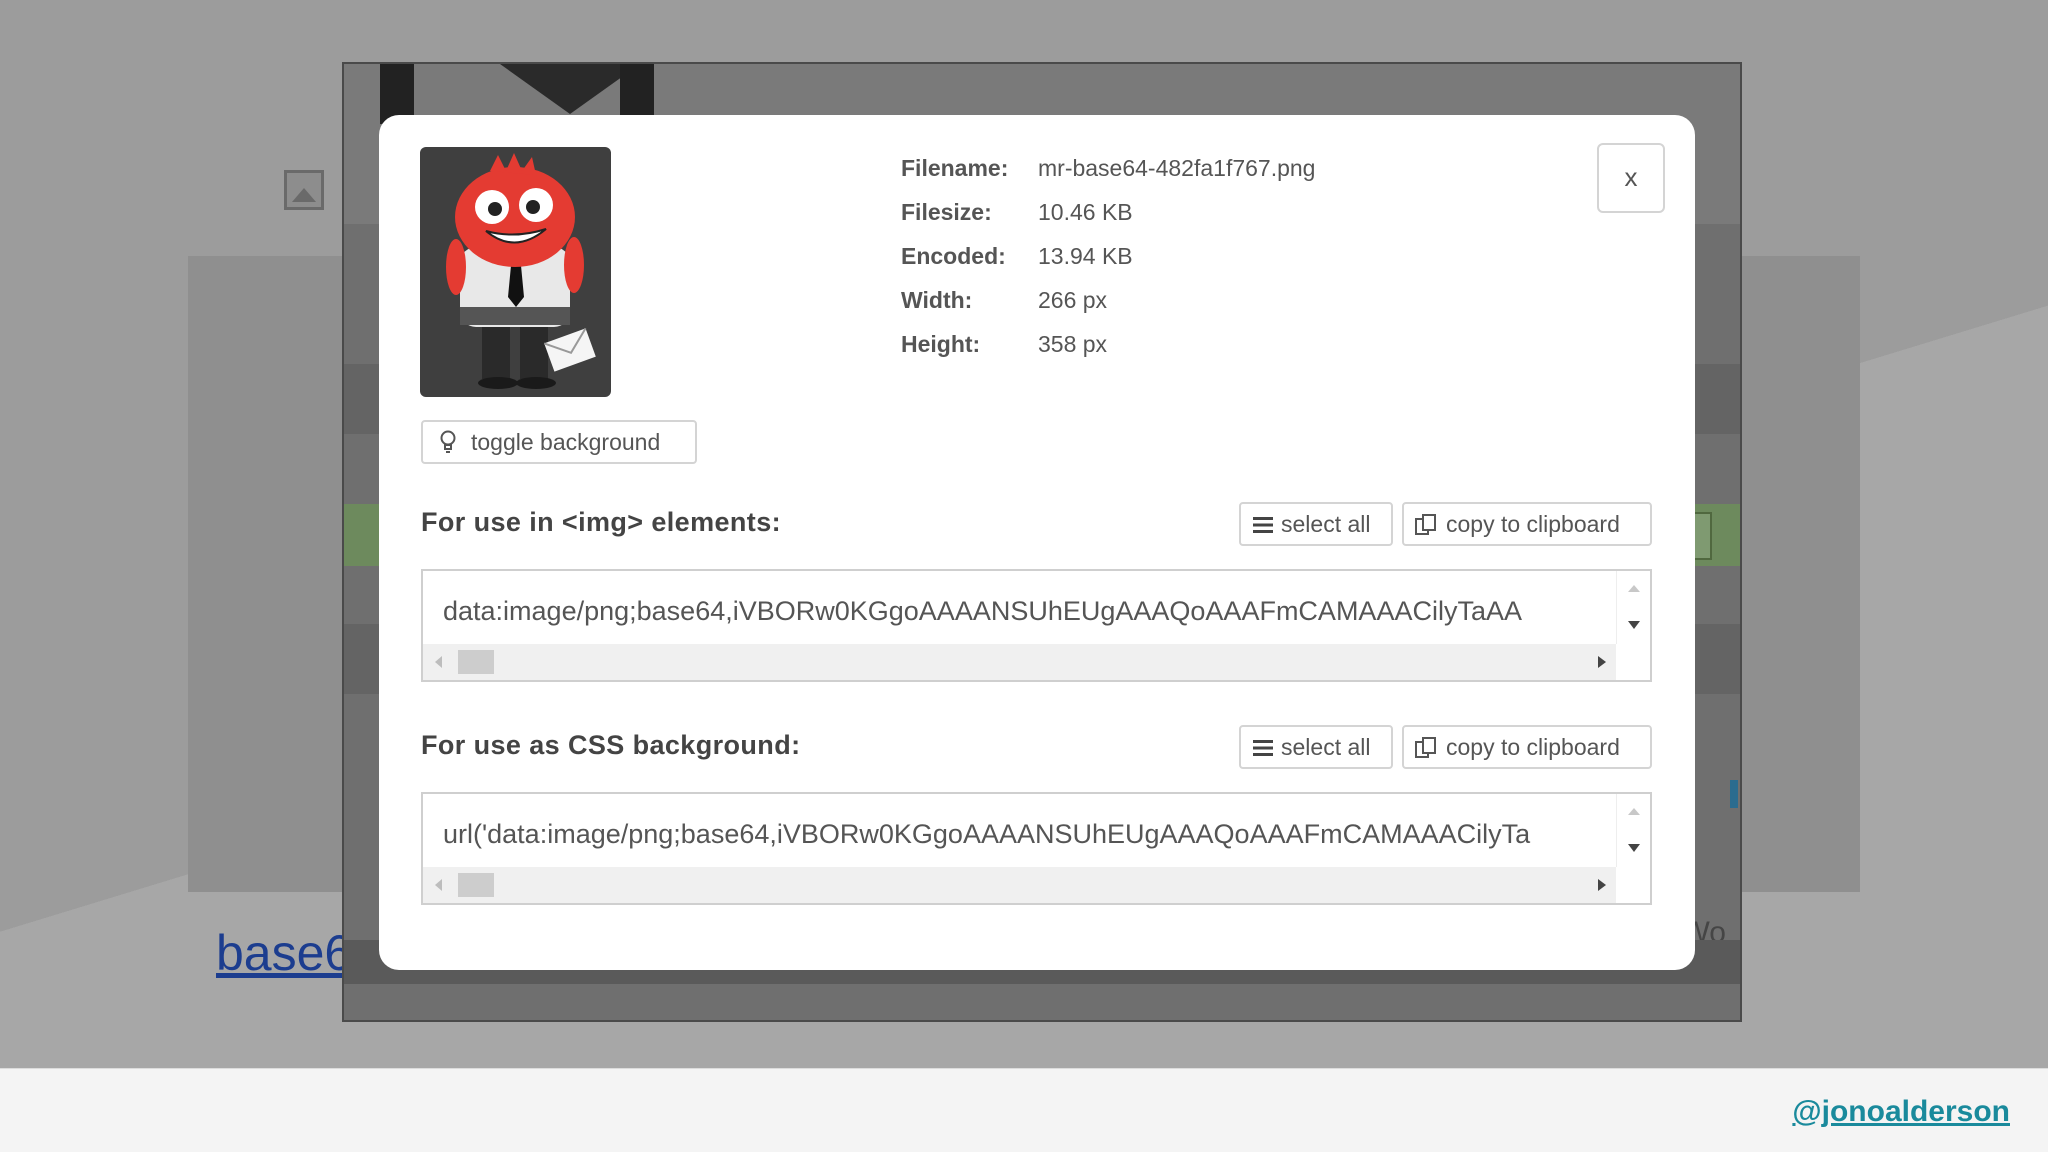 Image resolution: width=2048 pixels, height=1152 pixels. I want to click on css-section-label: For use as CSS background:, so click(611, 745).